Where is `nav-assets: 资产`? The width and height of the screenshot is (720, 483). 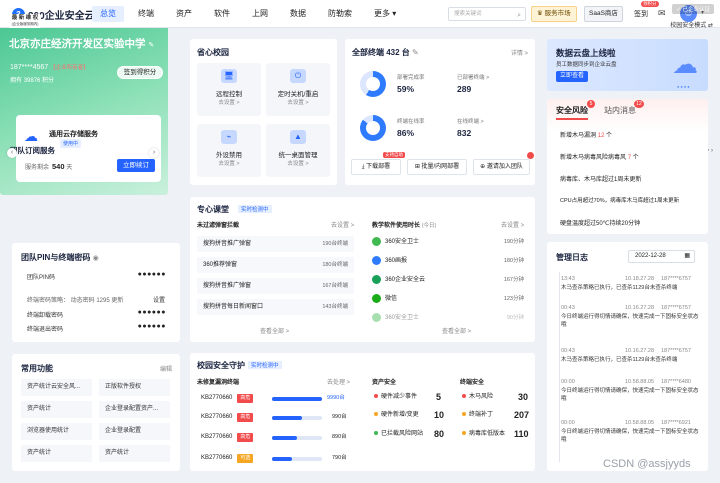
nav-assets: 资产 is located at coordinates (184, 14).